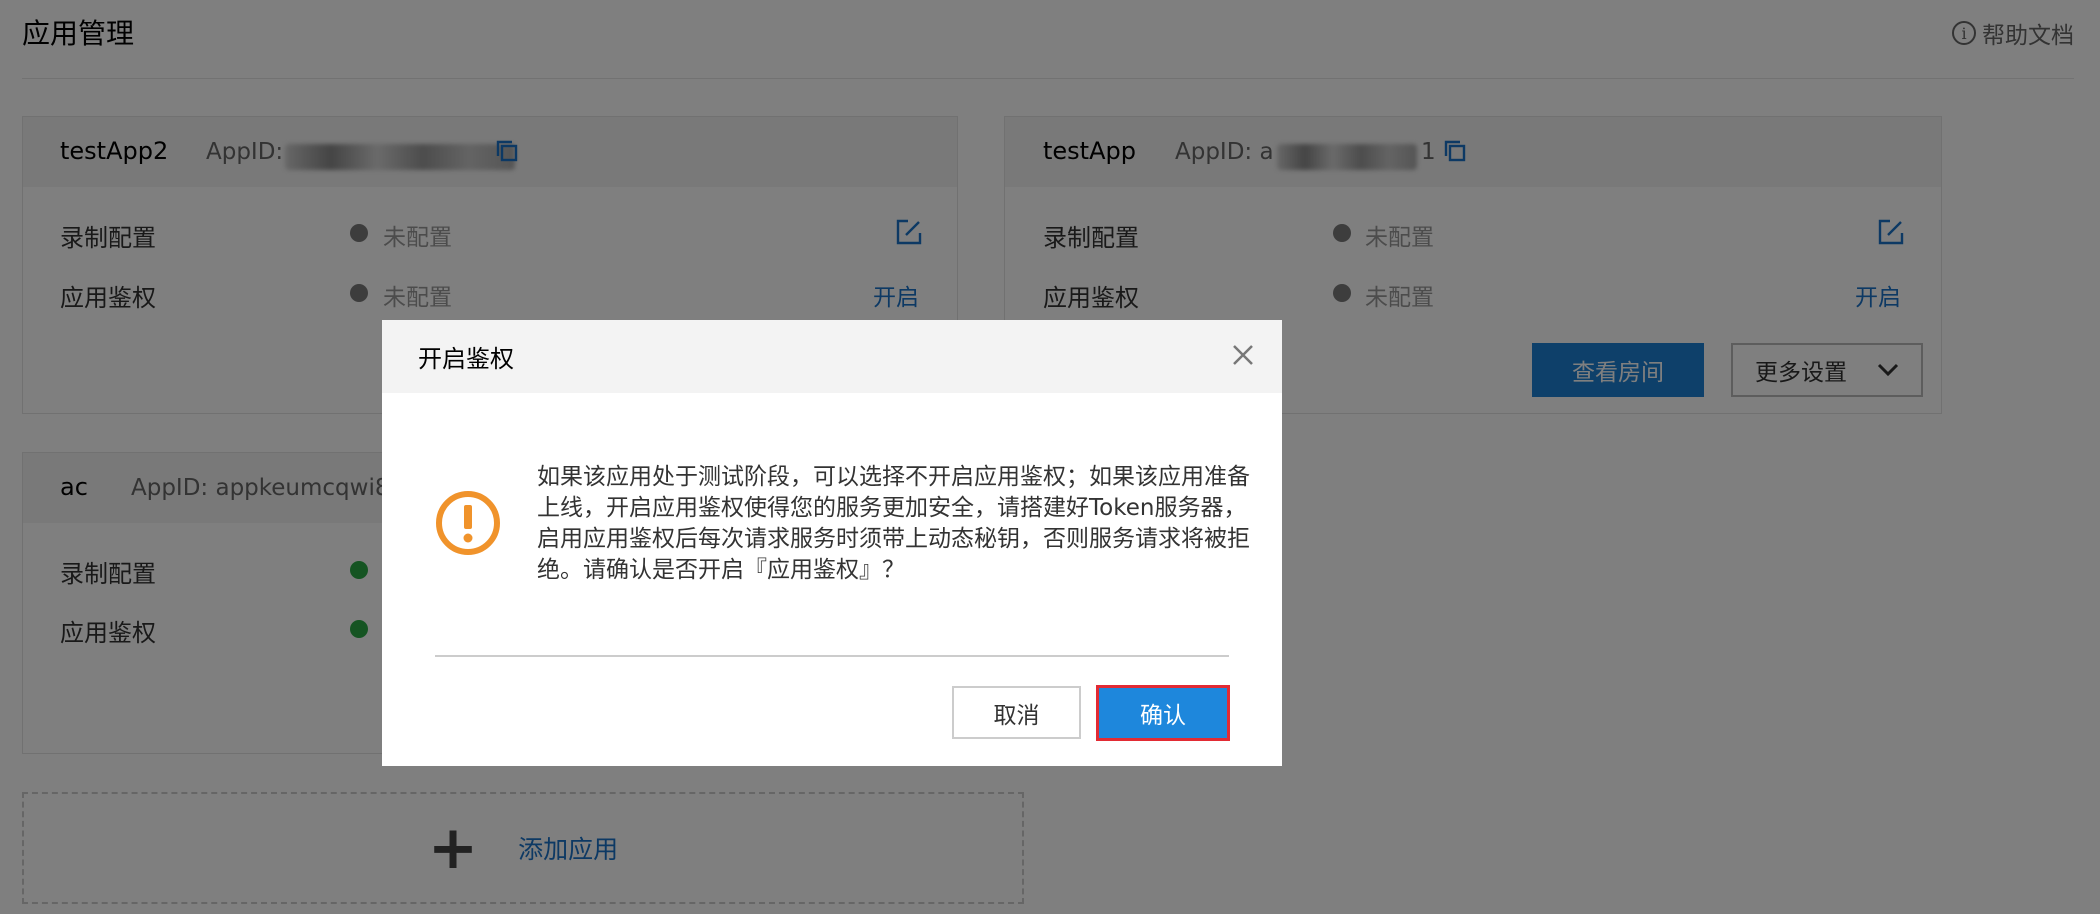 The image size is (2100, 914). Describe the element at coordinates (832, 356) in the screenshot. I see `dialog-header` at that location.